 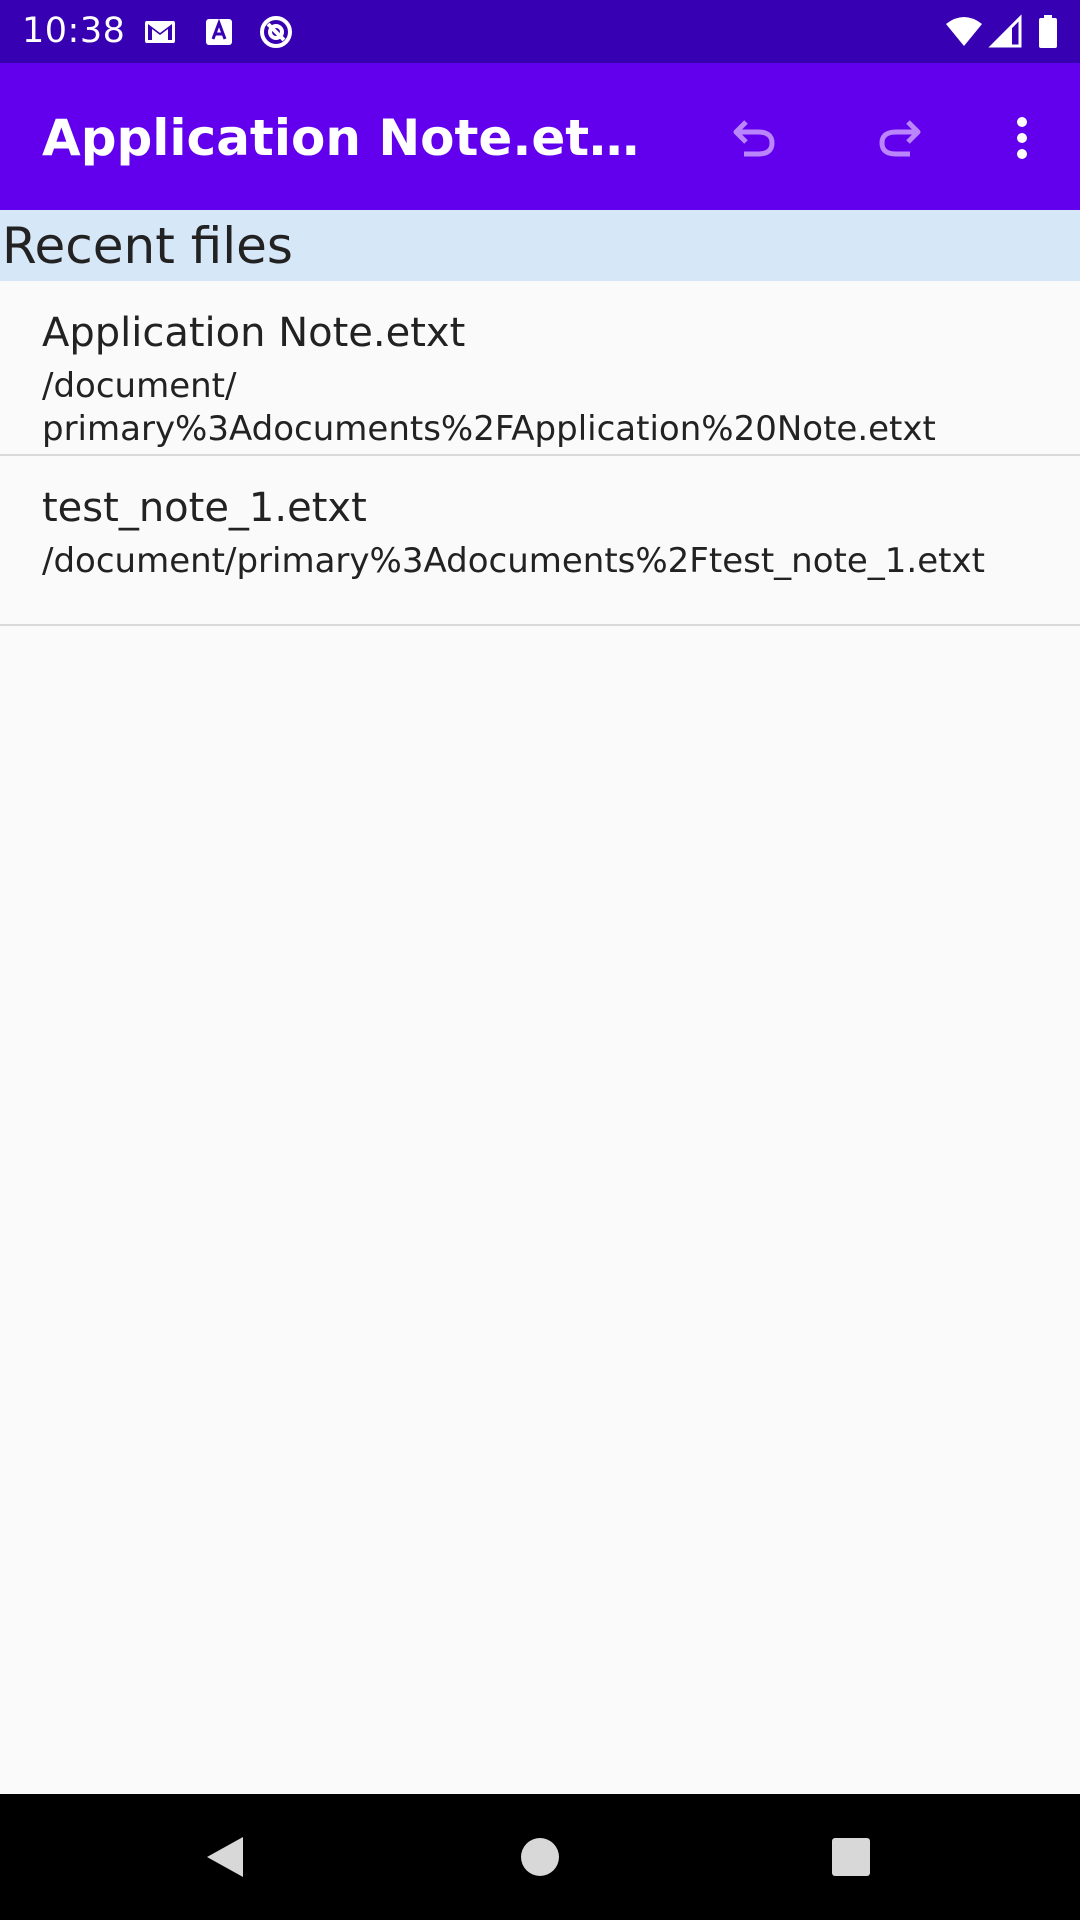 I want to click on home-icon, so click(x=540, y=1857).